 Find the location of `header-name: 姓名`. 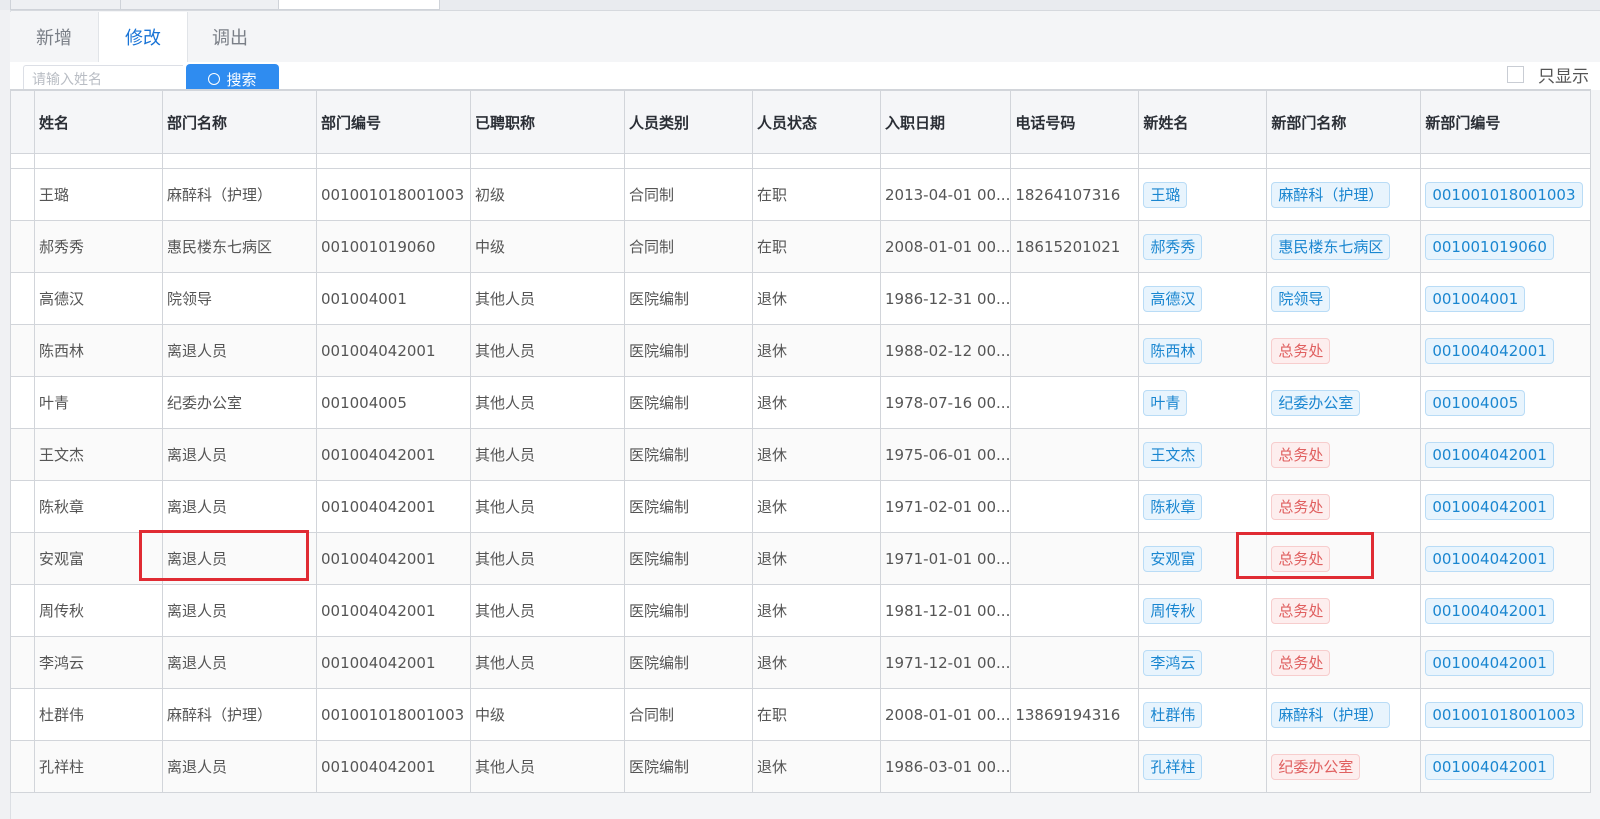

header-name: 姓名 is located at coordinates (98, 121).